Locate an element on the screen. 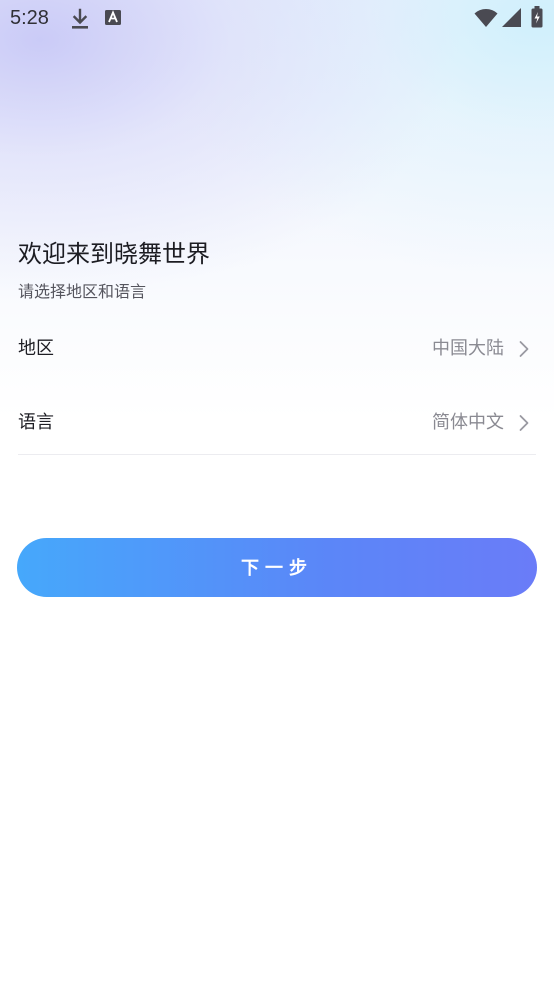 The image size is (554, 984). a-letter-icon is located at coordinates (113, 17).